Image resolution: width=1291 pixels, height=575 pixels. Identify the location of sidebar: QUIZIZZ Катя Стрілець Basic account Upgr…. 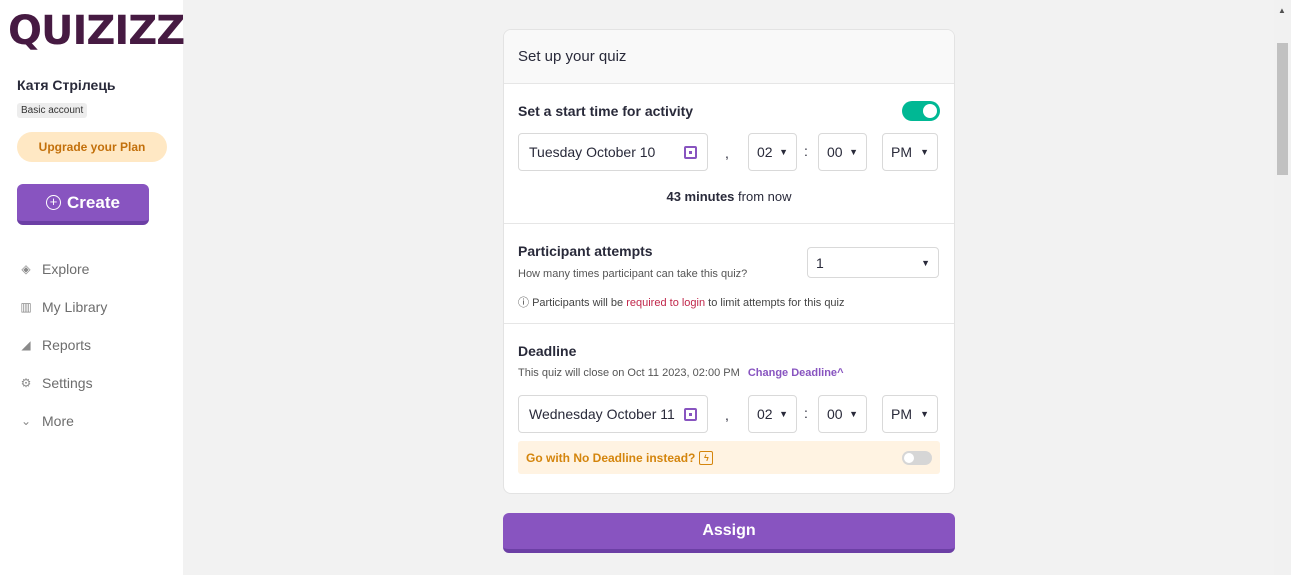
(92, 287).